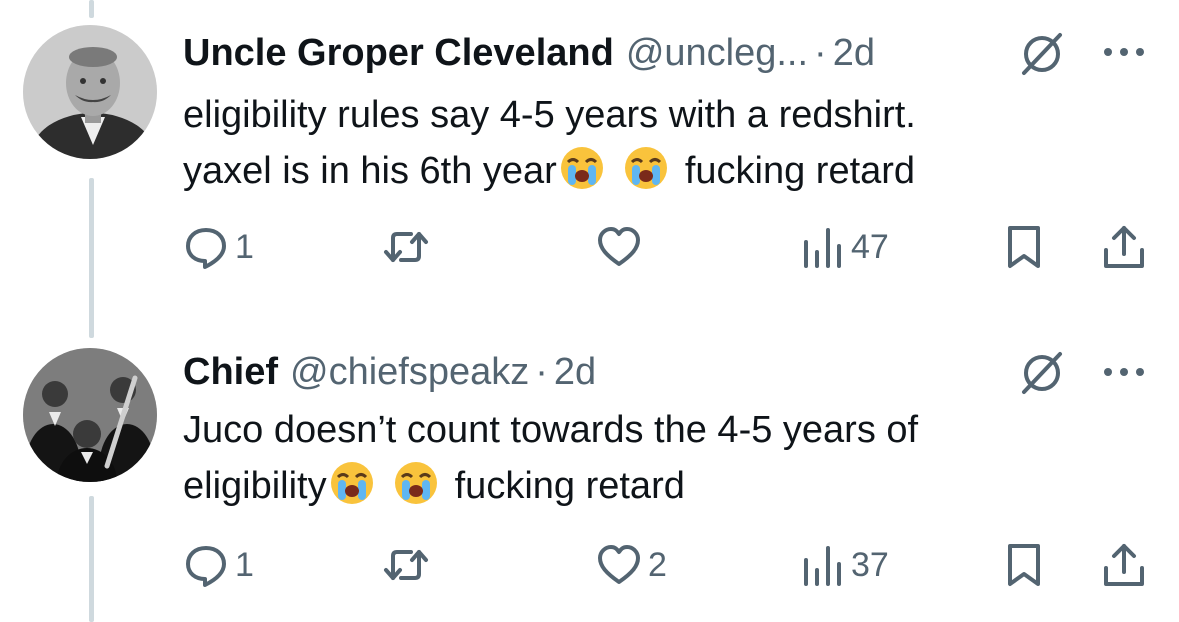  I want to click on tweet-header: Chief @chiefspeakz · 2d, so click(389, 372).